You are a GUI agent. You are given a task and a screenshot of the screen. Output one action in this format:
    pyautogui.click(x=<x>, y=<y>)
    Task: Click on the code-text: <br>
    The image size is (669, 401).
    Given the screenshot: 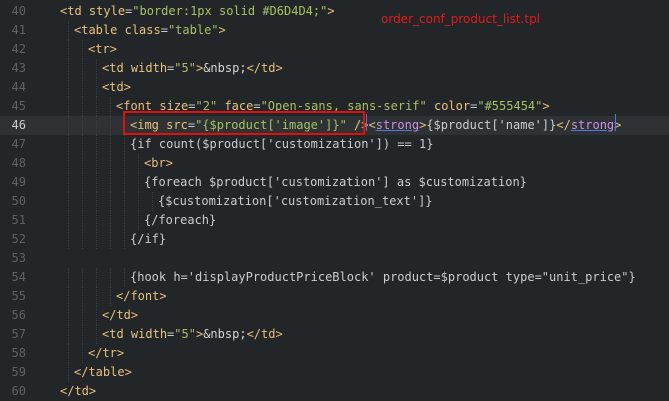 What is the action you would take?
    pyautogui.click(x=158, y=163)
    